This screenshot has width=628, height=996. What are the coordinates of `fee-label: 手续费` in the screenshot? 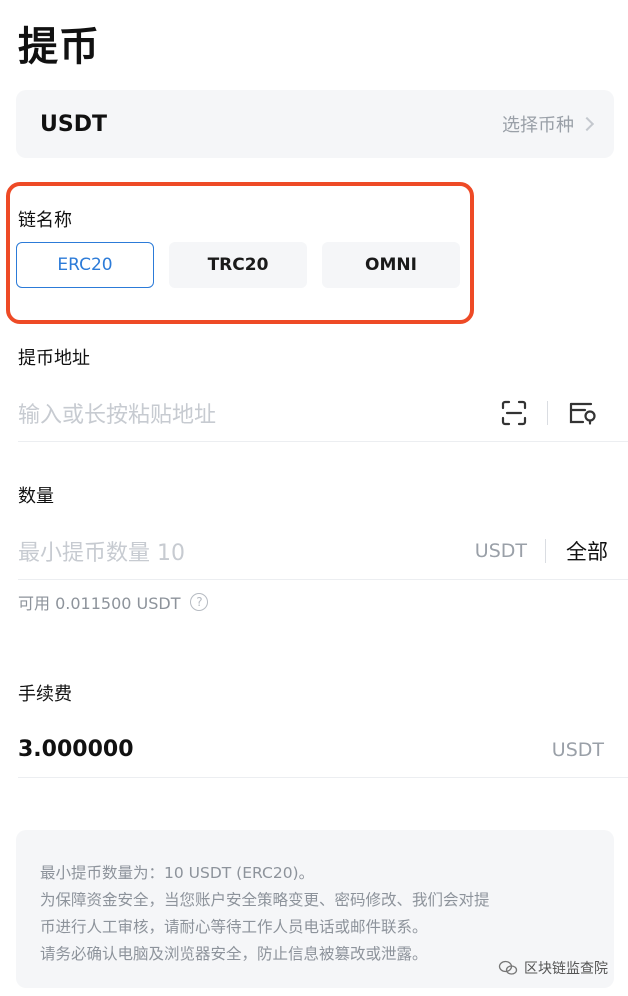 It's located at (45, 694).